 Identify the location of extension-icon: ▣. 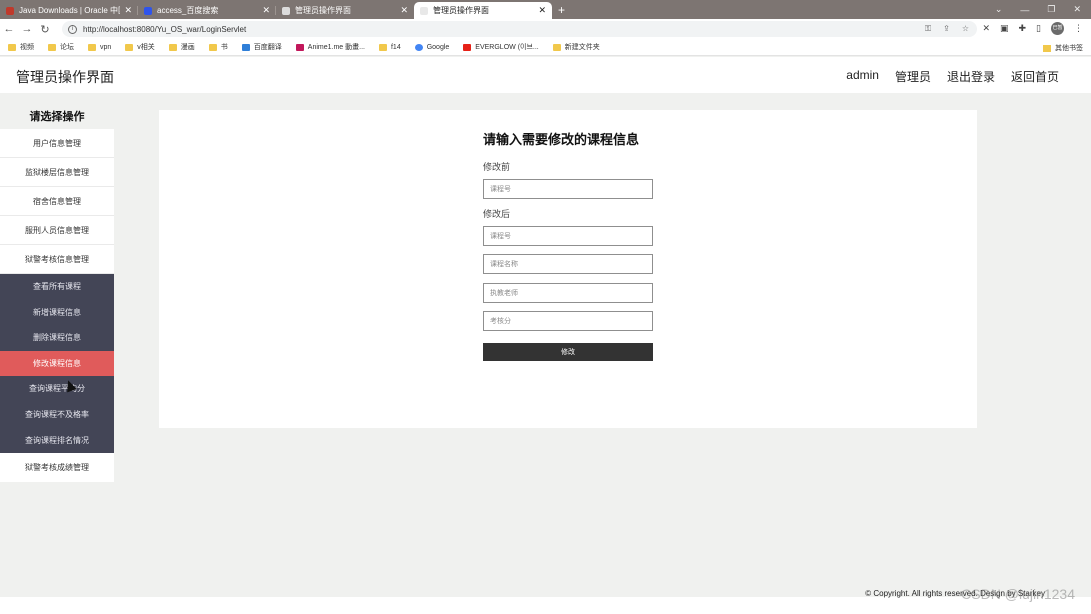
(1004, 28).